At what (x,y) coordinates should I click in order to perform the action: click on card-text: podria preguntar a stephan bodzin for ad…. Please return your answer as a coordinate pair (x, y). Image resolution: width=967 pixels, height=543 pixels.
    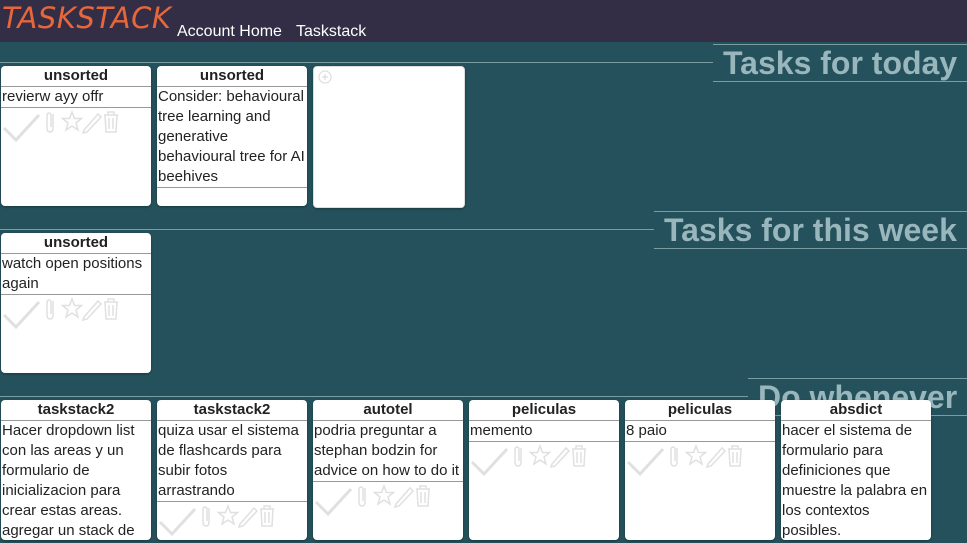
    Looking at the image, I should click on (388, 451).